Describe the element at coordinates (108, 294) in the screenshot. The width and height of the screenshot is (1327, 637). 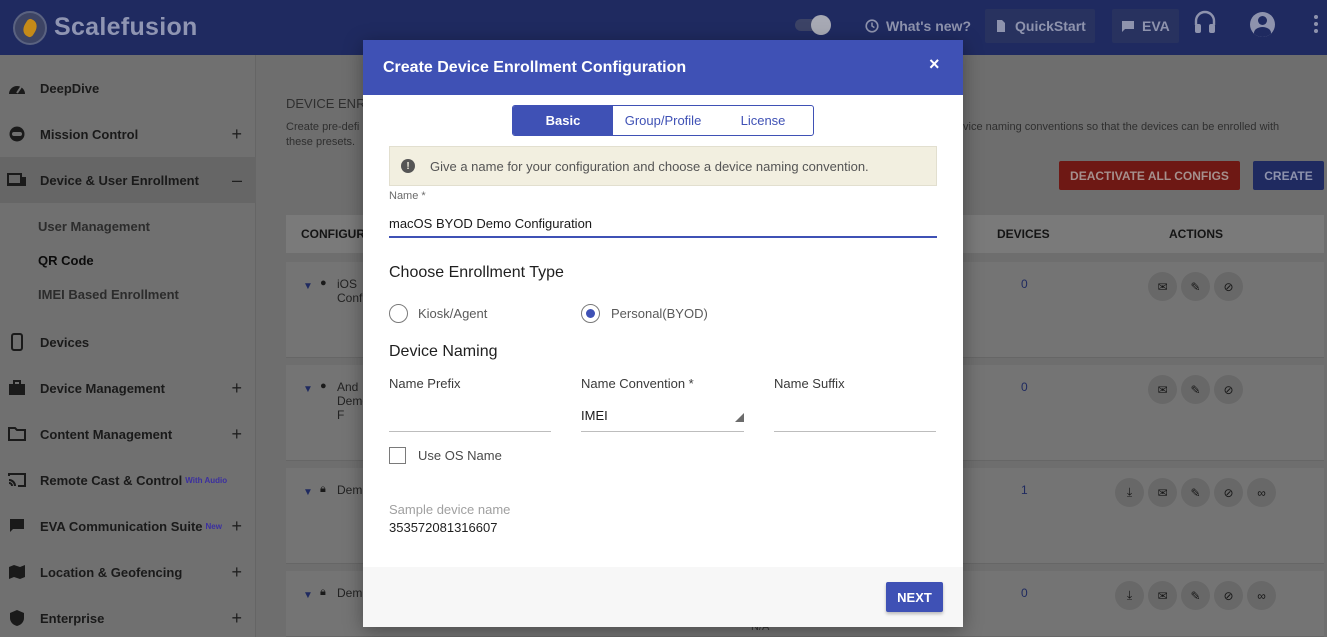
I see `sidebar-subitem-imei-enrollment: IMEI Based Enrollment` at that location.